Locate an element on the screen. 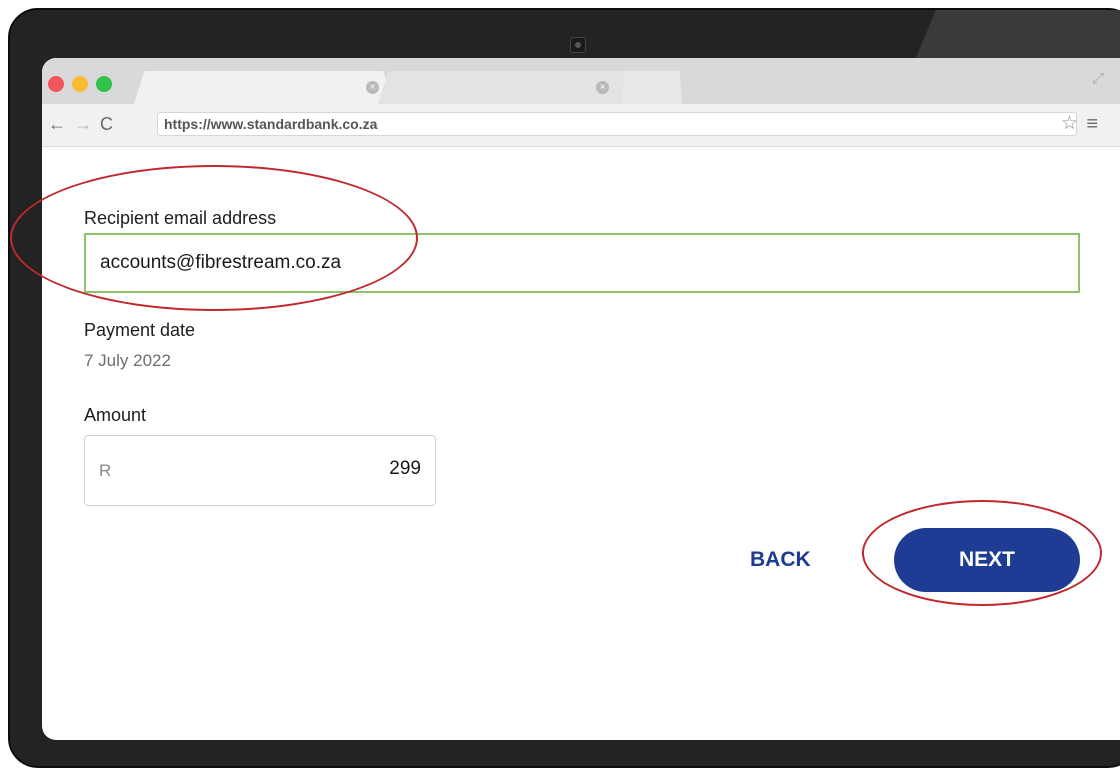 Image resolution: width=1120 pixels, height=768 pixels. next-button: NEXT is located at coordinates (987, 560).